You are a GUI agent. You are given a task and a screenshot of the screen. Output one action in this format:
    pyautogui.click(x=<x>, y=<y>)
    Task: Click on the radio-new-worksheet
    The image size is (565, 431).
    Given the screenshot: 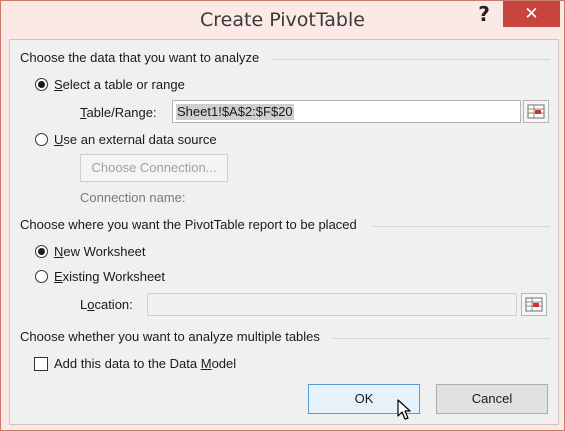 What is the action you would take?
    pyautogui.click(x=41, y=251)
    